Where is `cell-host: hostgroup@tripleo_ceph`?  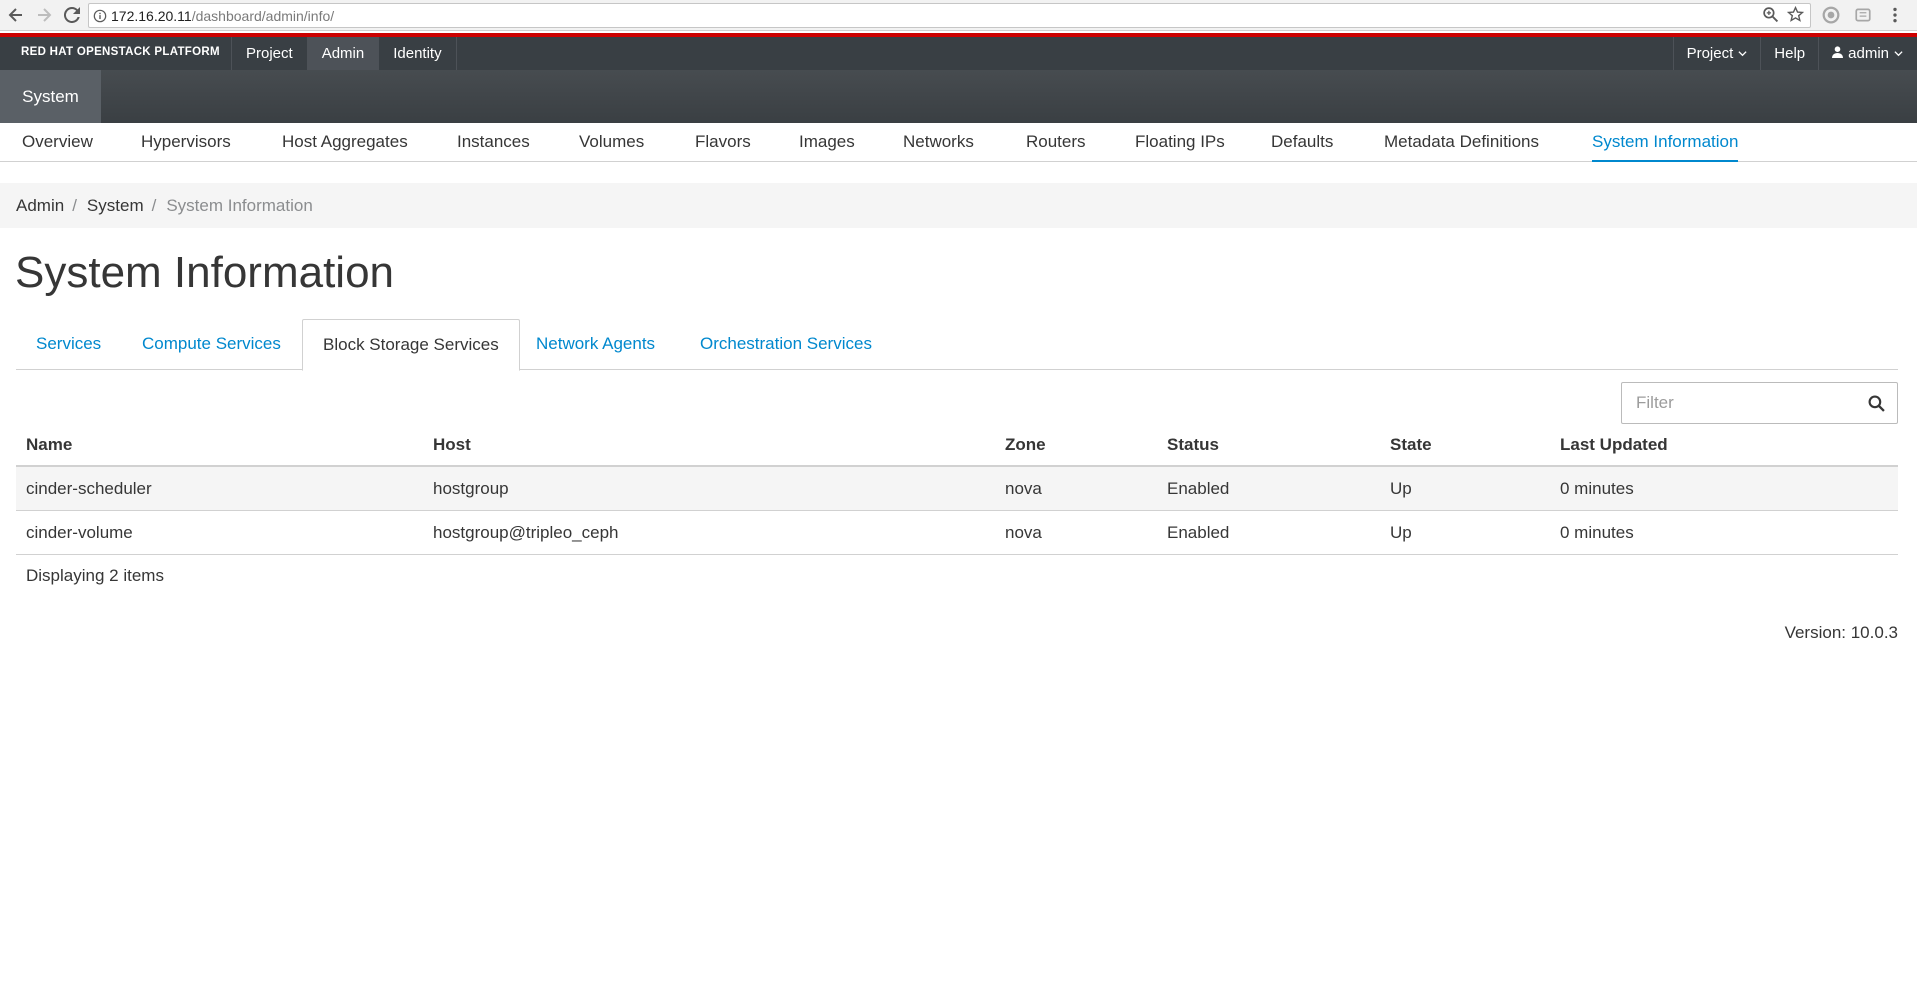
cell-host: hostgroup@tripleo_ceph is located at coordinates (526, 532).